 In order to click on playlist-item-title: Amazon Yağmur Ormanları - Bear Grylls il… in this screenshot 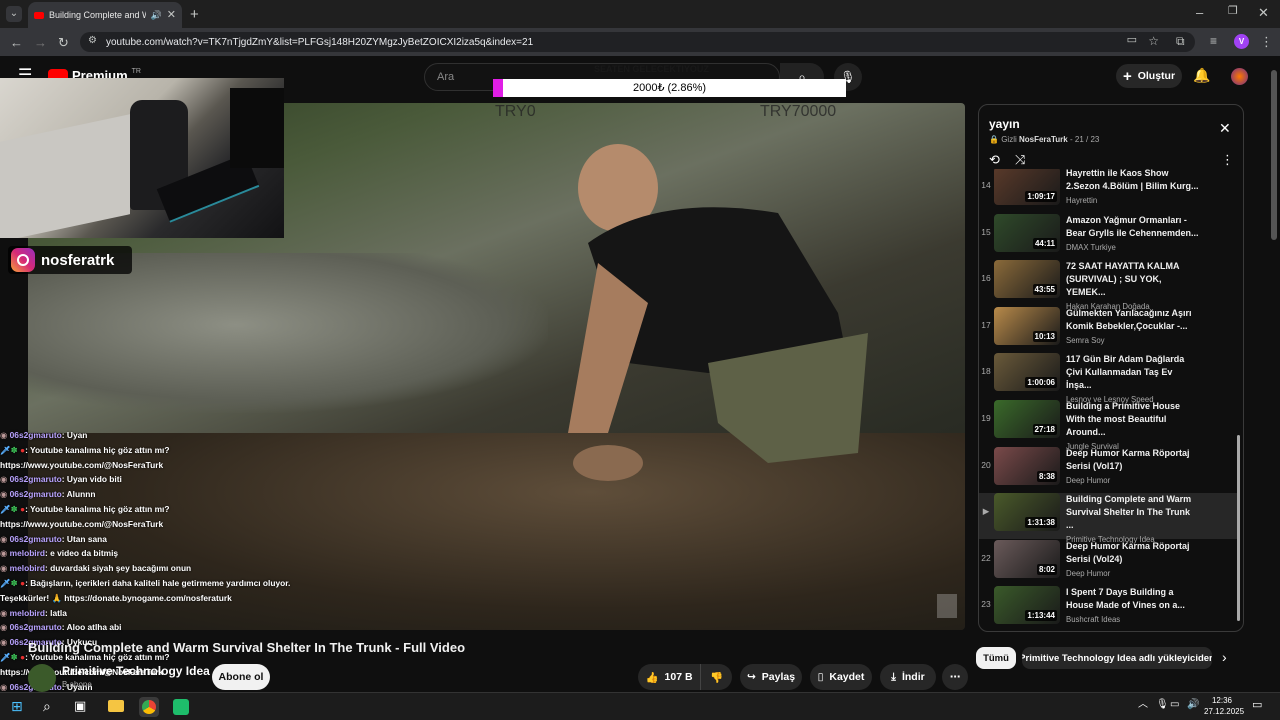, I will do `click(1133, 227)`.